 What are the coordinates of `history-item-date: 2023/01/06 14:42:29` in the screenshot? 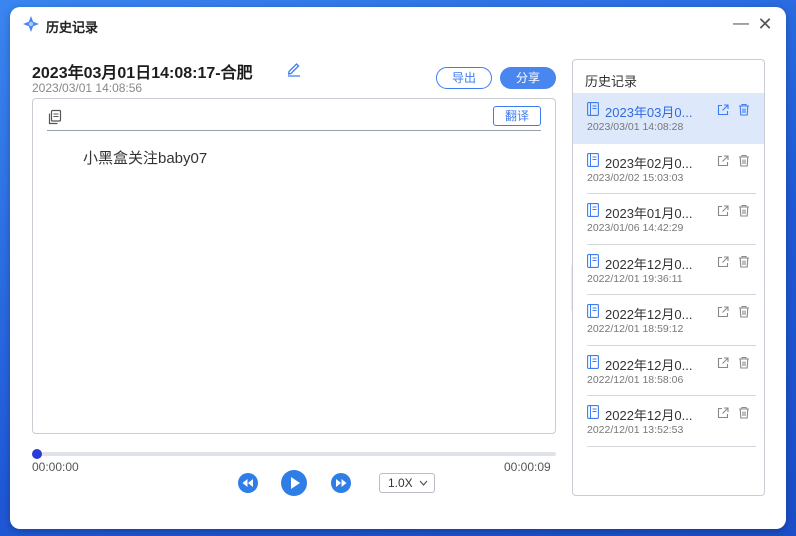 It's located at (635, 228).